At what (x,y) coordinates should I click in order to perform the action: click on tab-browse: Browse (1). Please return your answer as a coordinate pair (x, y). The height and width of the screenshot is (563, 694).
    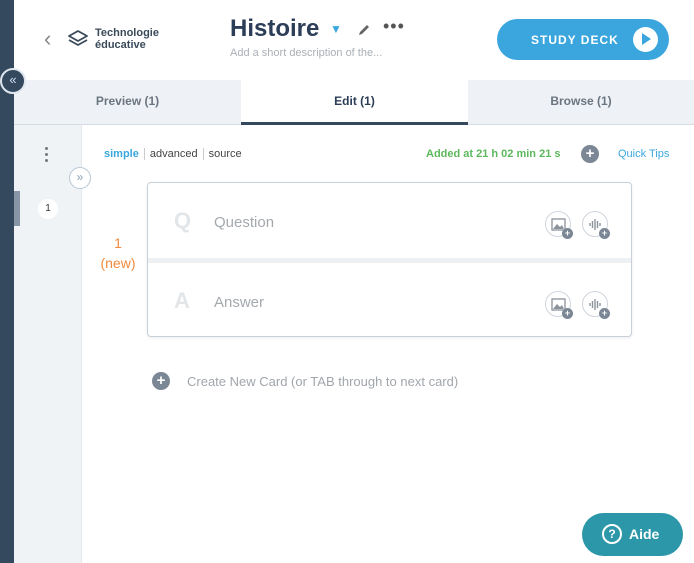
    Looking at the image, I should click on (581, 102).